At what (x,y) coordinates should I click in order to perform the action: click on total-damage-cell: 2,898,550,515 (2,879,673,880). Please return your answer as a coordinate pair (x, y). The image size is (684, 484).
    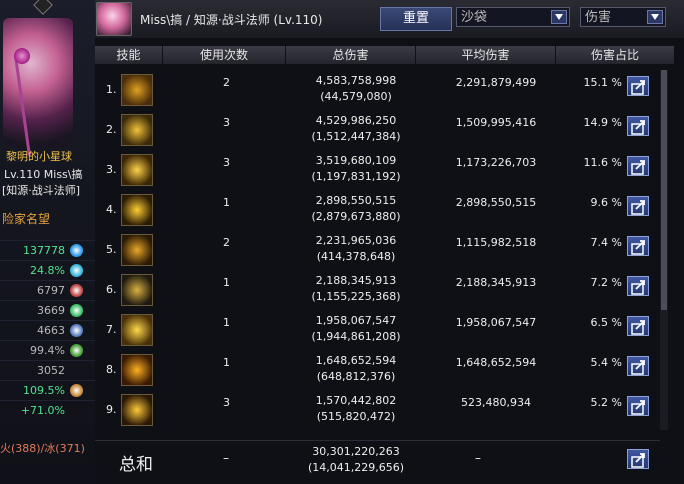
    Looking at the image, I should click on (356, 209).